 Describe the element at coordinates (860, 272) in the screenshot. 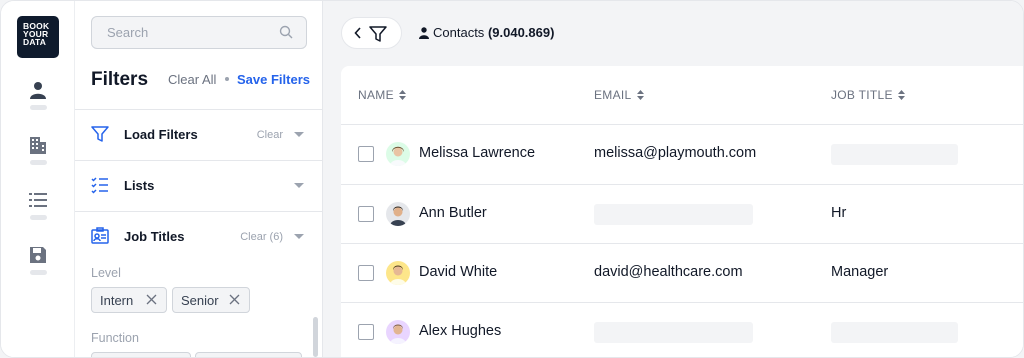

I see `contact-job-title: Manager` at that location.